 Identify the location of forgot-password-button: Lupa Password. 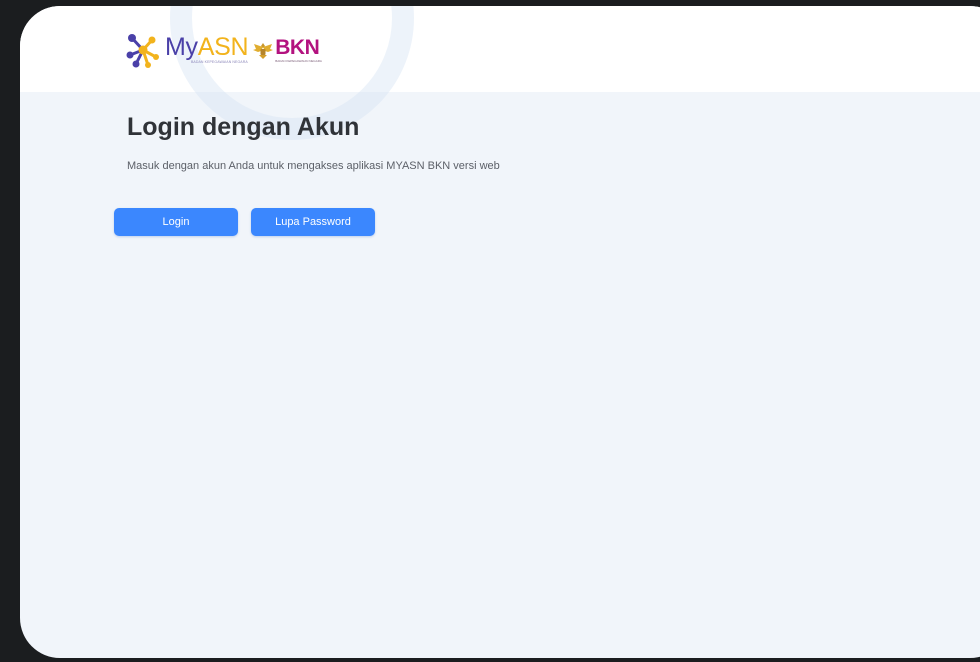
(313, 222).